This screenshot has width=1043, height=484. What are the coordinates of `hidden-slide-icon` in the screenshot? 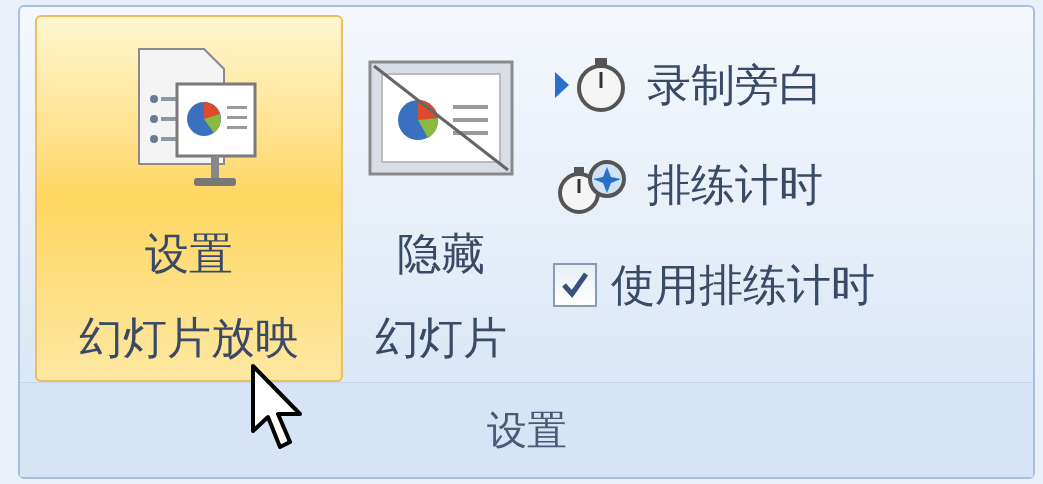 It's located at (441, 118).